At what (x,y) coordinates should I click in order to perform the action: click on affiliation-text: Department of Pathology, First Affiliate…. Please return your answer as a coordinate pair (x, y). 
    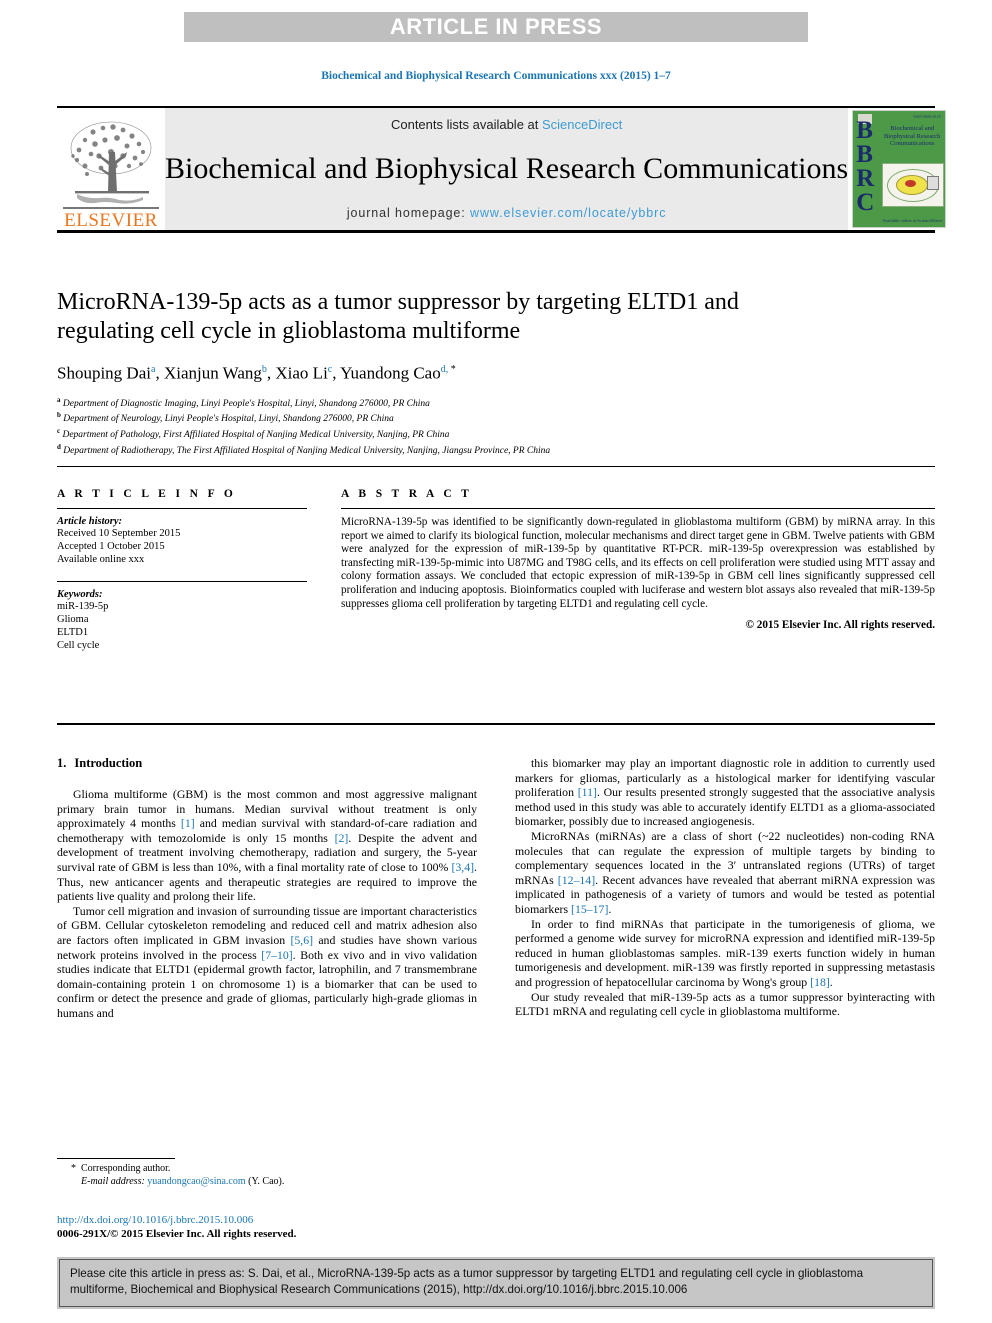
    Looking at the image, I should click on (256, 435).